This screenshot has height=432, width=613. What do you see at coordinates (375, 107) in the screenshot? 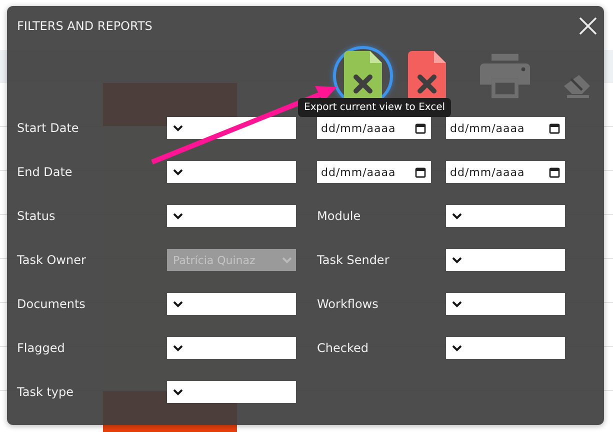
I see `tooltip: Export current view to Excel` at bounding box center [375, 107].